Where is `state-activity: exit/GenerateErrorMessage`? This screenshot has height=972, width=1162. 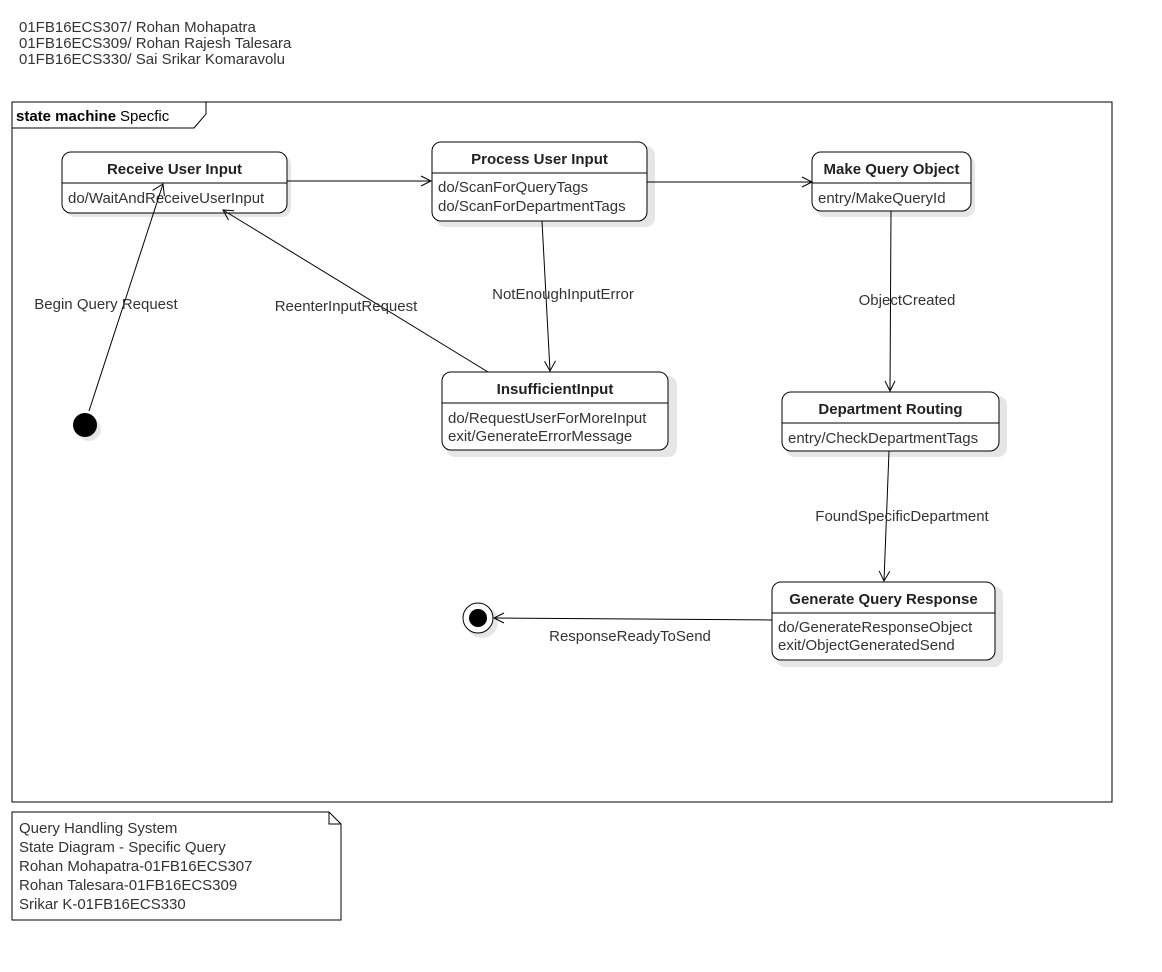
state-activity: exit/GenerateErrorMessage is located at coordinates (540, 436).